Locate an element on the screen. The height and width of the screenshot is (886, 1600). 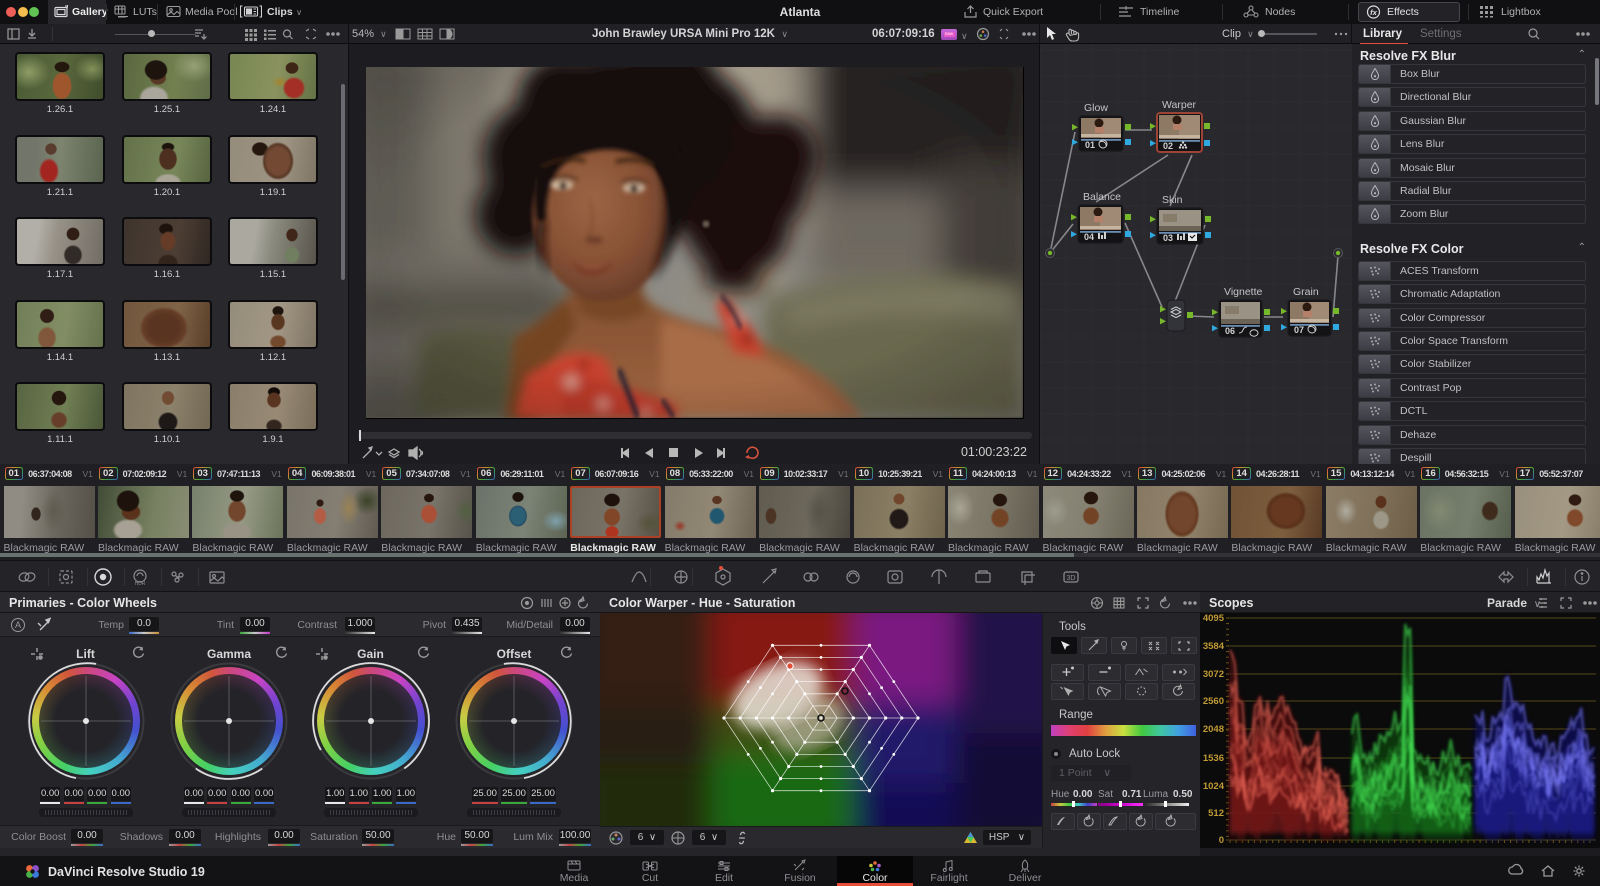
svg-text: Grain is located at coordinates (1306, 292).